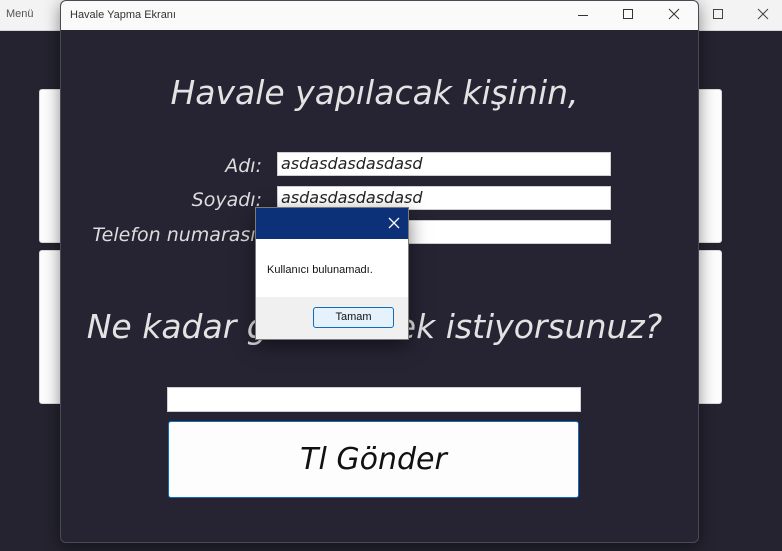  What do you see at coordinates (123, 15) in the screenshot?
I see `window-title: Havale Yapma Ekranı` at bounding box center [123, 15].